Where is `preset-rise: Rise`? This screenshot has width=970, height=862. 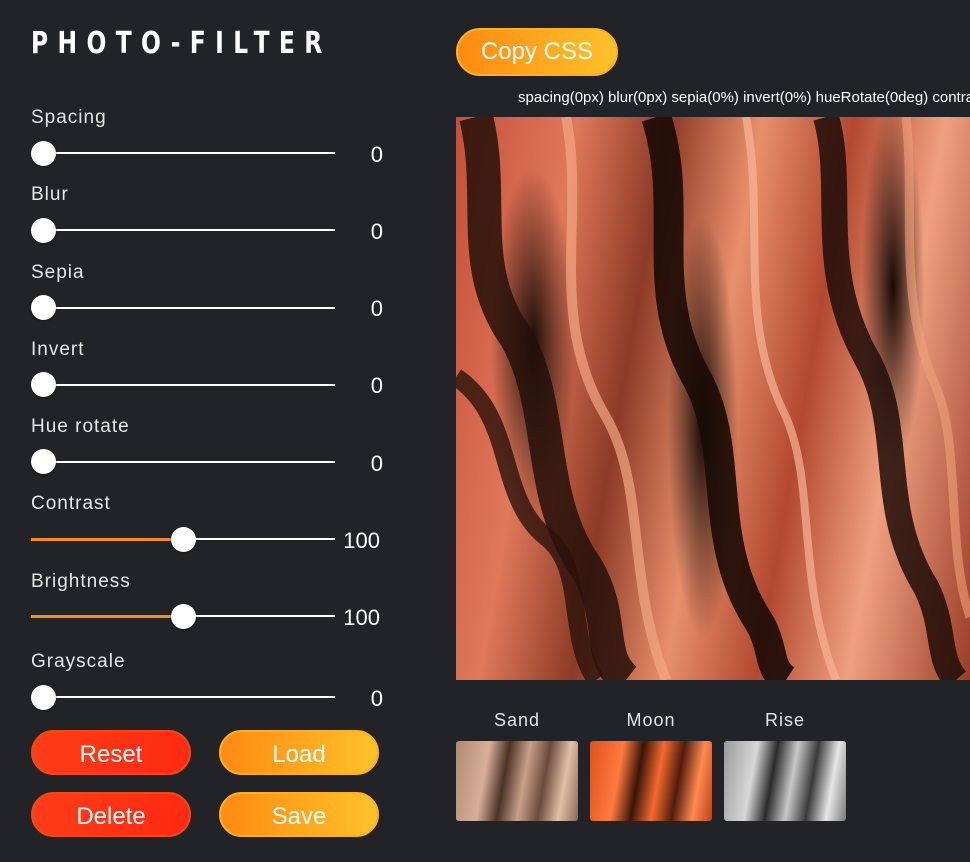 preset-rise: Rise is located at coordinates (785, 765).